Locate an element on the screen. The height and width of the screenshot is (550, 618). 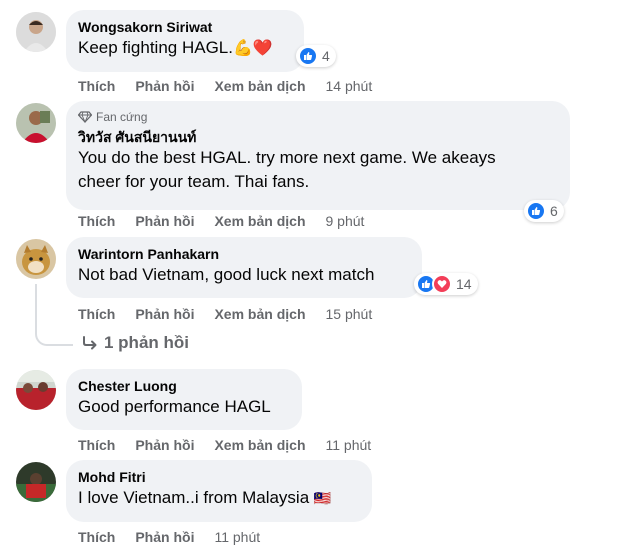
malaysia-flag-icon: 🇲🇾 is located at coordinates (322, 498).